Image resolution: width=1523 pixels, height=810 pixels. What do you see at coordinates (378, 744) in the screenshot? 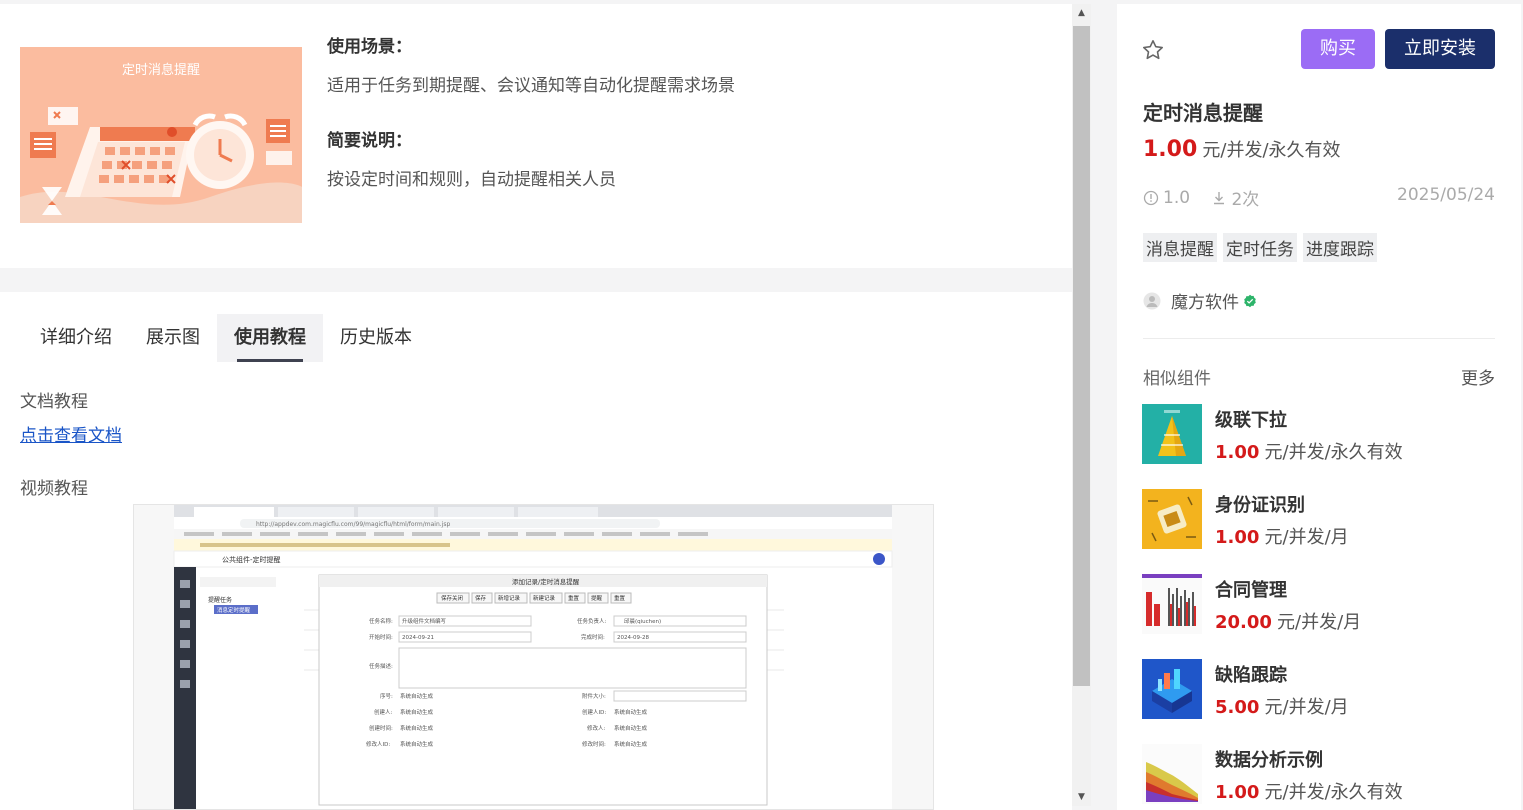
I see `video-field-label-11: 修改人ID:` at bounding box center [378, 744].